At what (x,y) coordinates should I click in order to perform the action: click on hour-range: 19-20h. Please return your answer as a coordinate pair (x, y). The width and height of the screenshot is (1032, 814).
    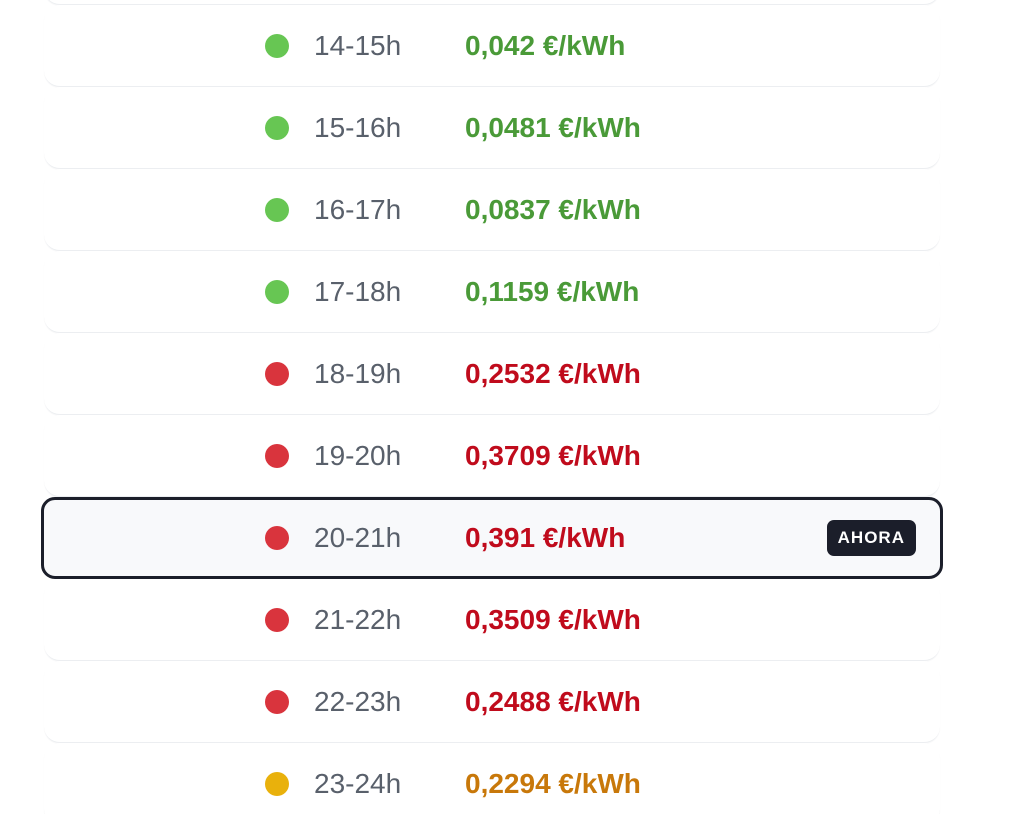
    Looking at the image, I should click on (358, 455).